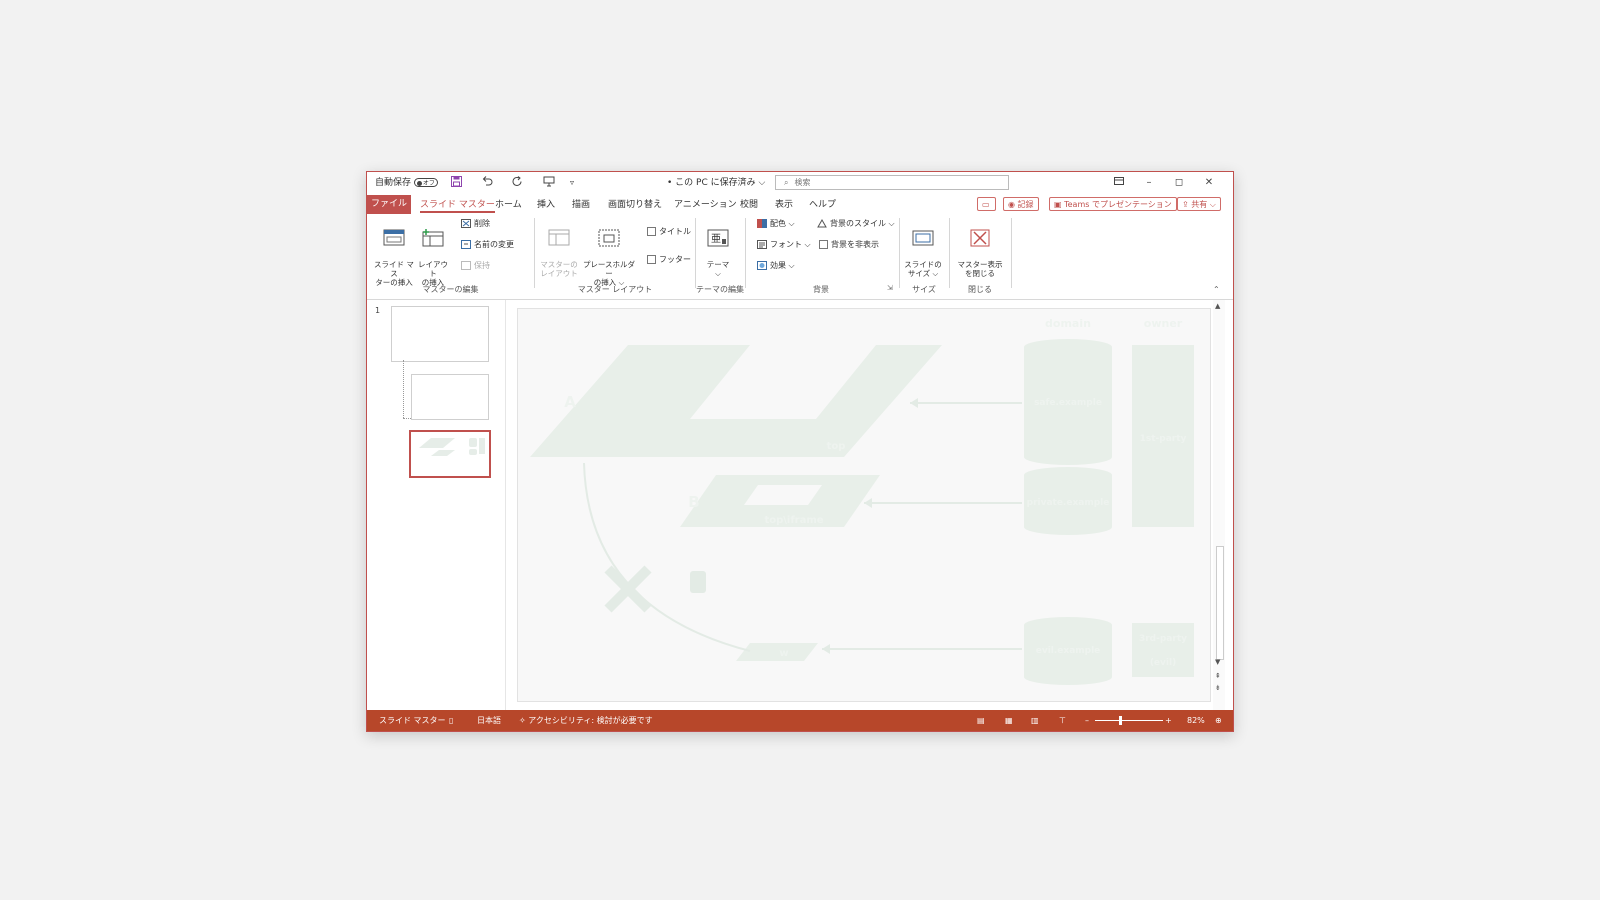 The image size is (1600, 900). I want to click on insert-layout-label: レイアウト の挿入, so click(433, 273).